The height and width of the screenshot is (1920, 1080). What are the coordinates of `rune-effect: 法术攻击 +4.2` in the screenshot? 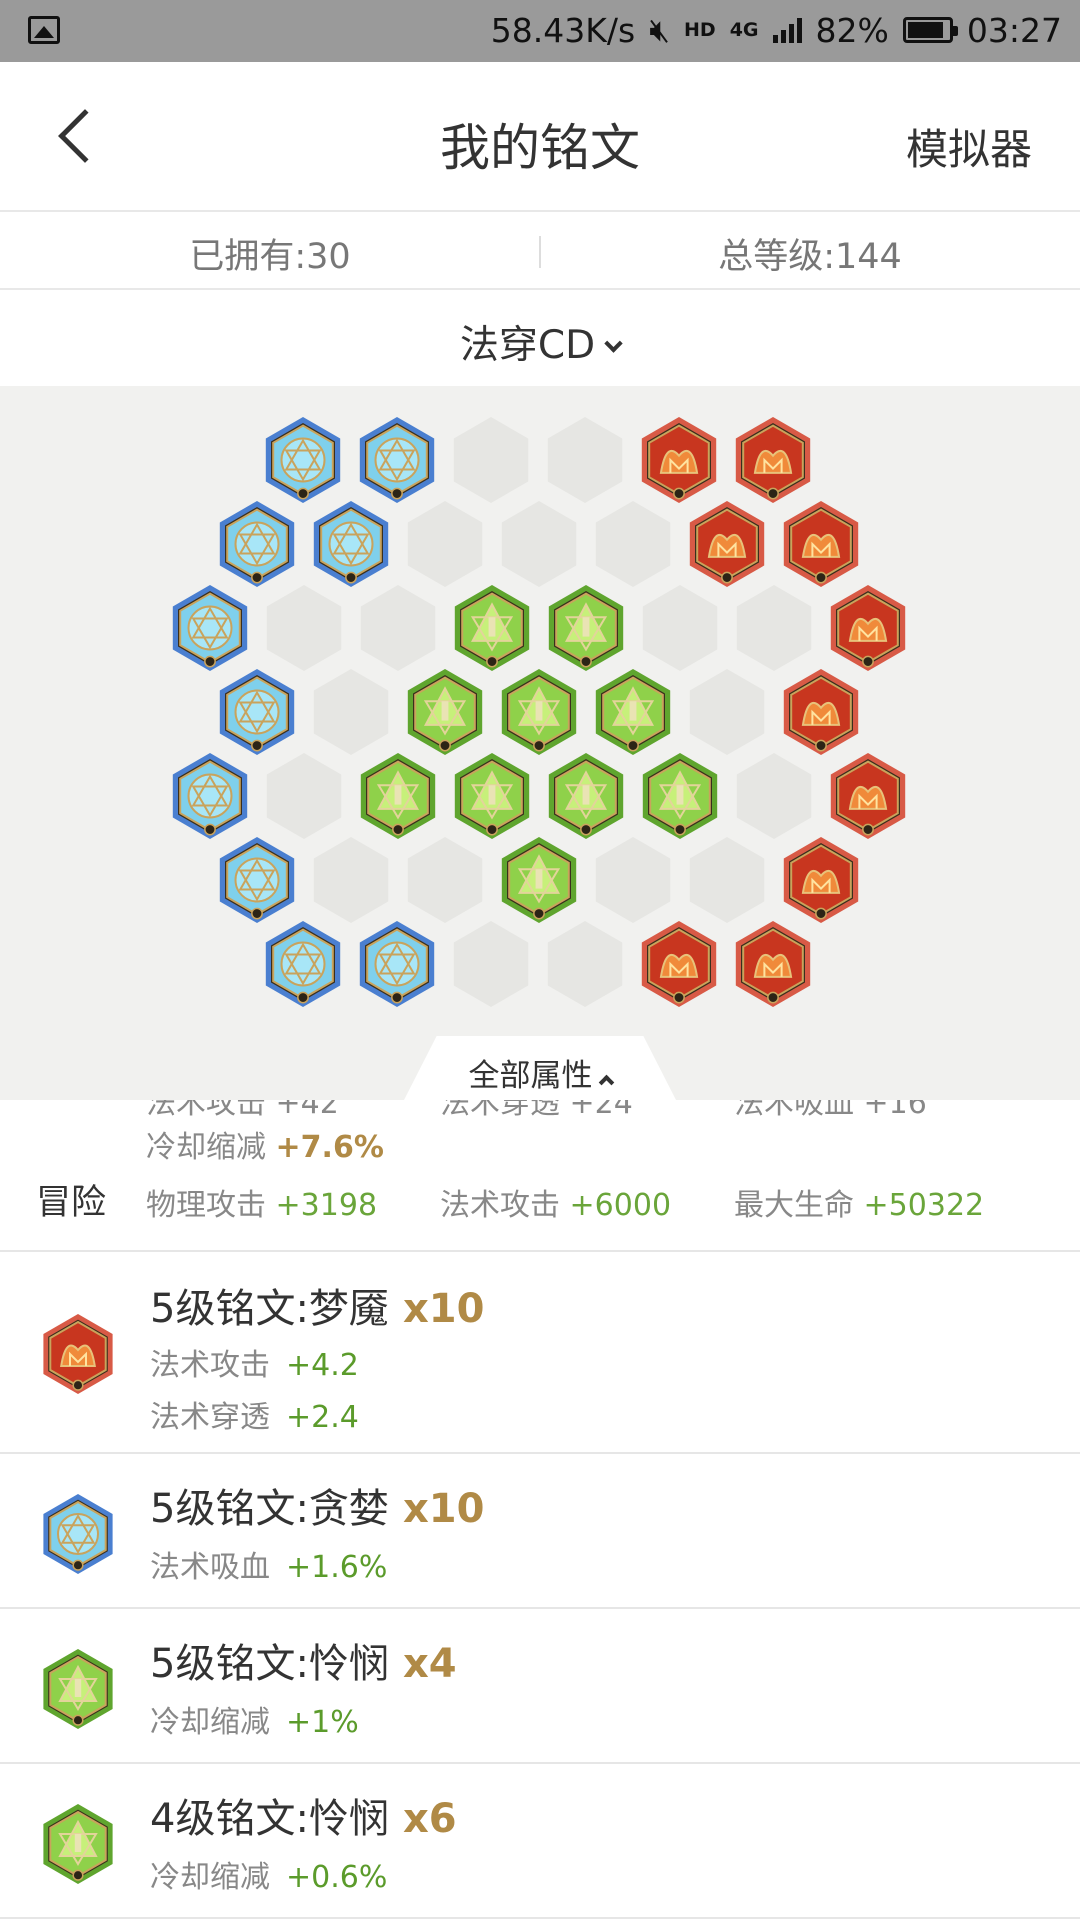 It's located at (254, 1362).